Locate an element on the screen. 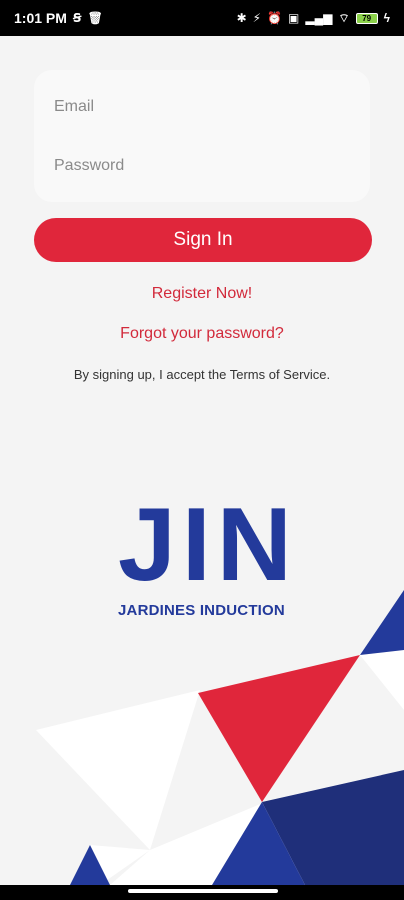  trash-icon: 🗑 is located at coordinates (95, 18).